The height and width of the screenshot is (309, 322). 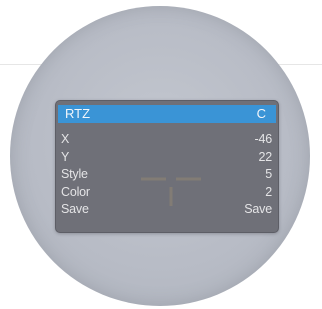 I want to click on menu-item-value: 22, so click(x=265, y=156).